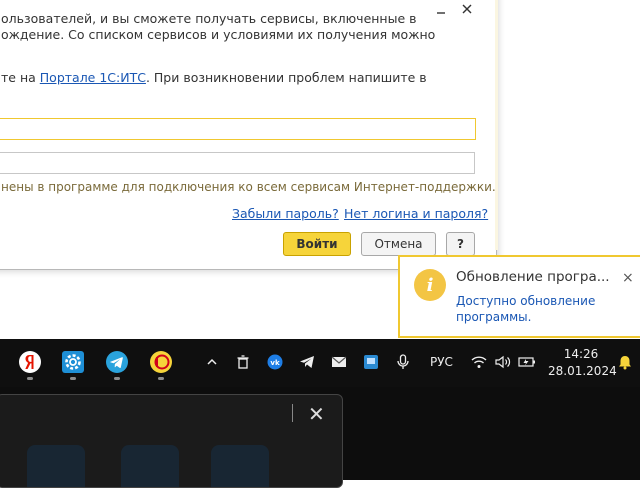 Image resolution: width=640 pixels, height=488 pixels. What do you see at coordinates (460, 244) in the screenshot?
I see `help-button: ?` at bounding box center [460, 244].